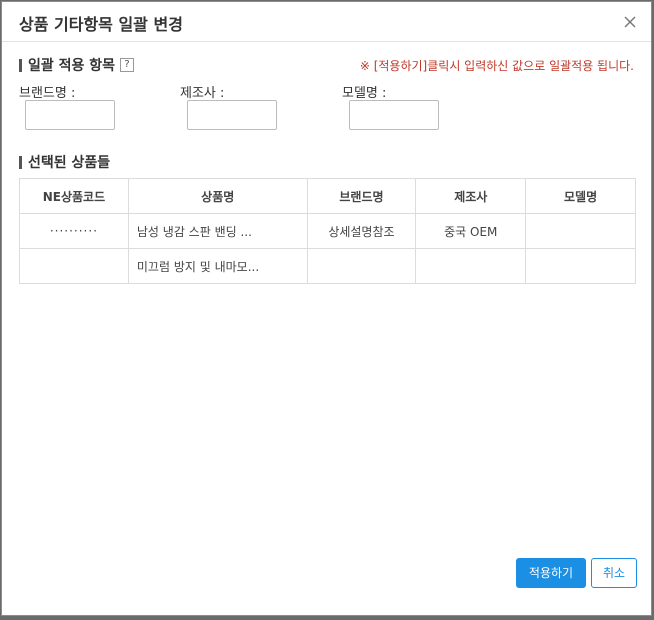 This screenshot has width=654, height=620. Describe the element at coordinates (74, 231) in the screenshot. I see `cell-code: ··········` at that location.